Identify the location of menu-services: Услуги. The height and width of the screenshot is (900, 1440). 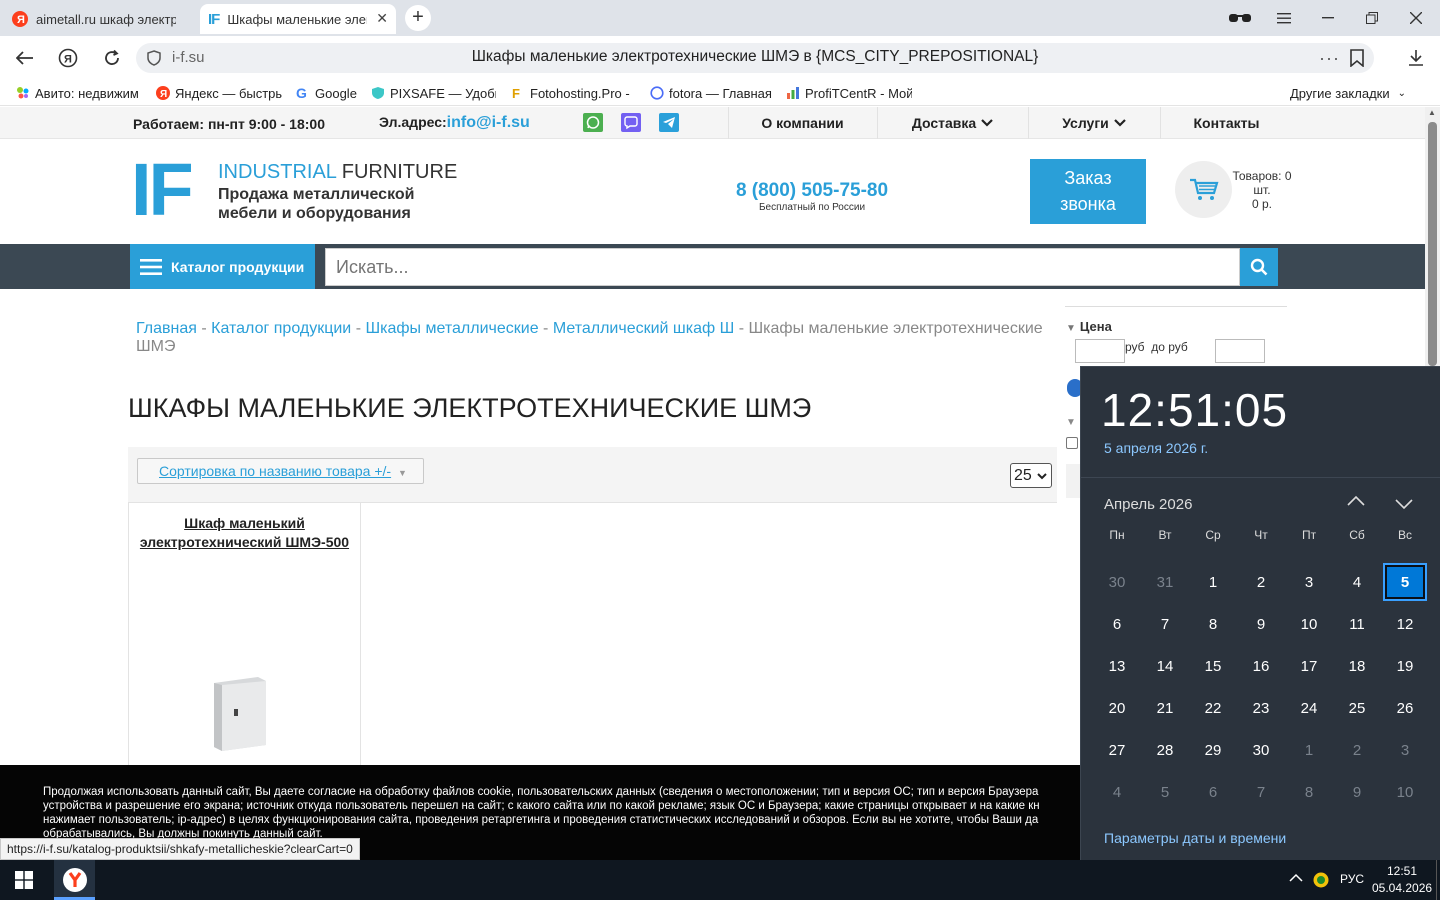
(1093, 123).